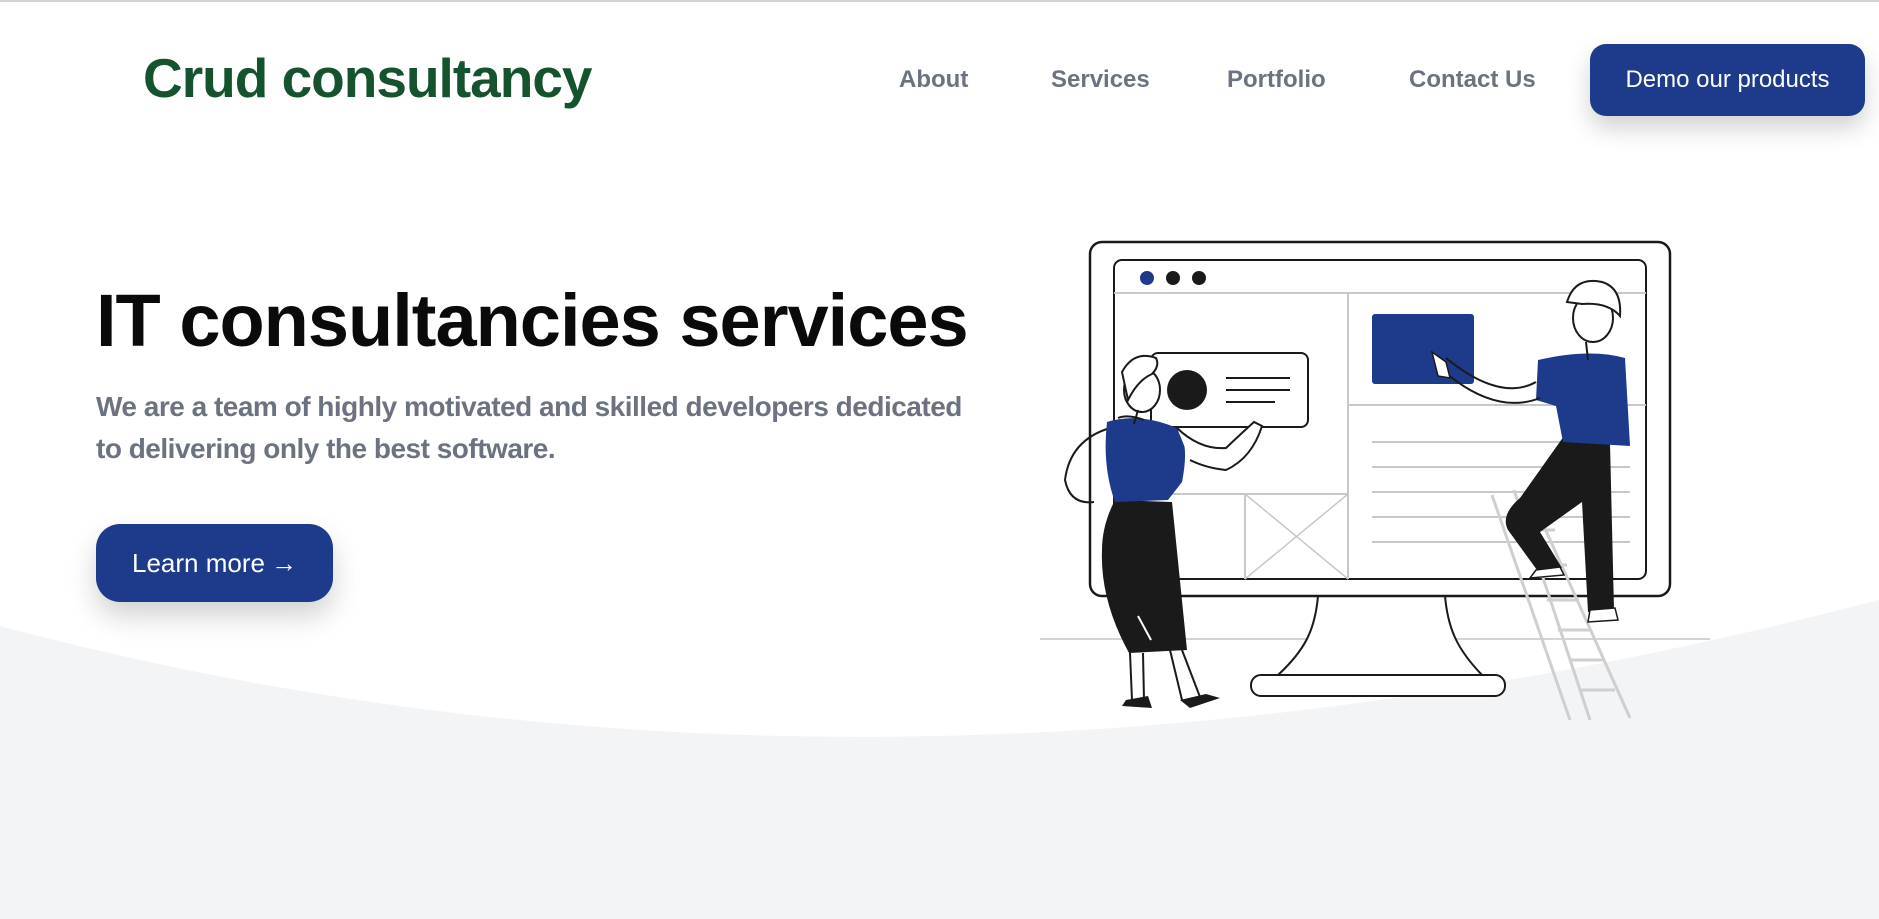 The width and height of the screenshot is (1879, 919). Describe the element at coordinates (1100, 81) in the screenshot. I see `nav-link-services: Services` at that location.